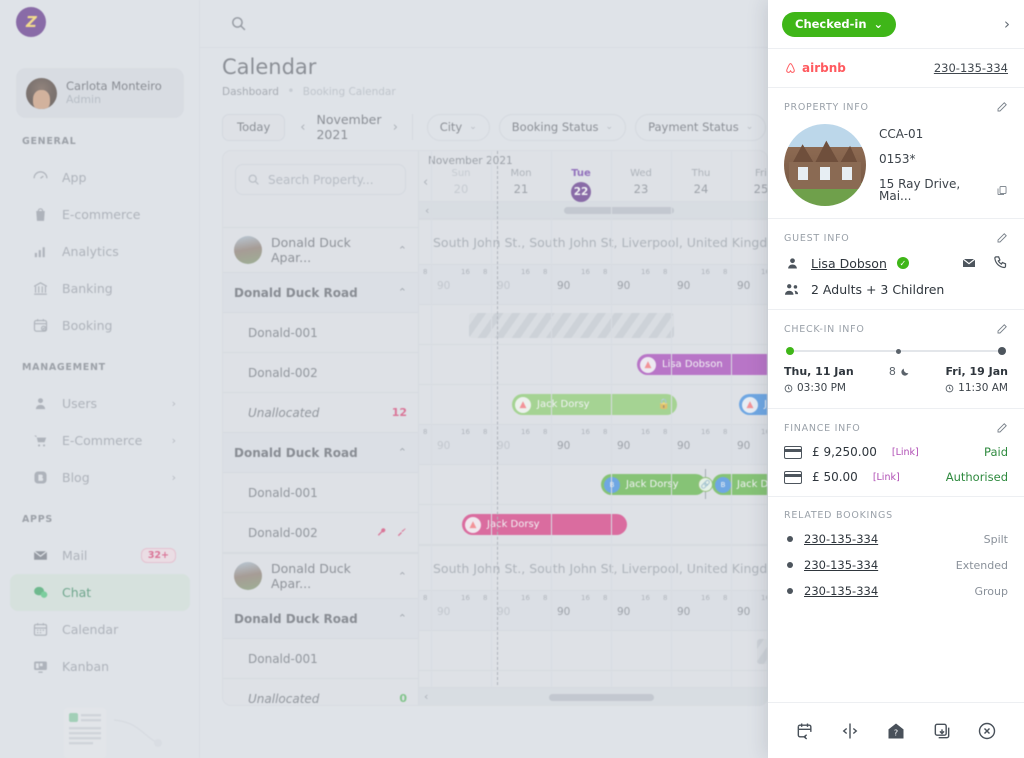 This screenshot has width=1024, height=758. What do you see at coordinates (100, 592) in the screenshot?
I see `sidebar-item-chat: Chat` at bounding box center [100, 592].